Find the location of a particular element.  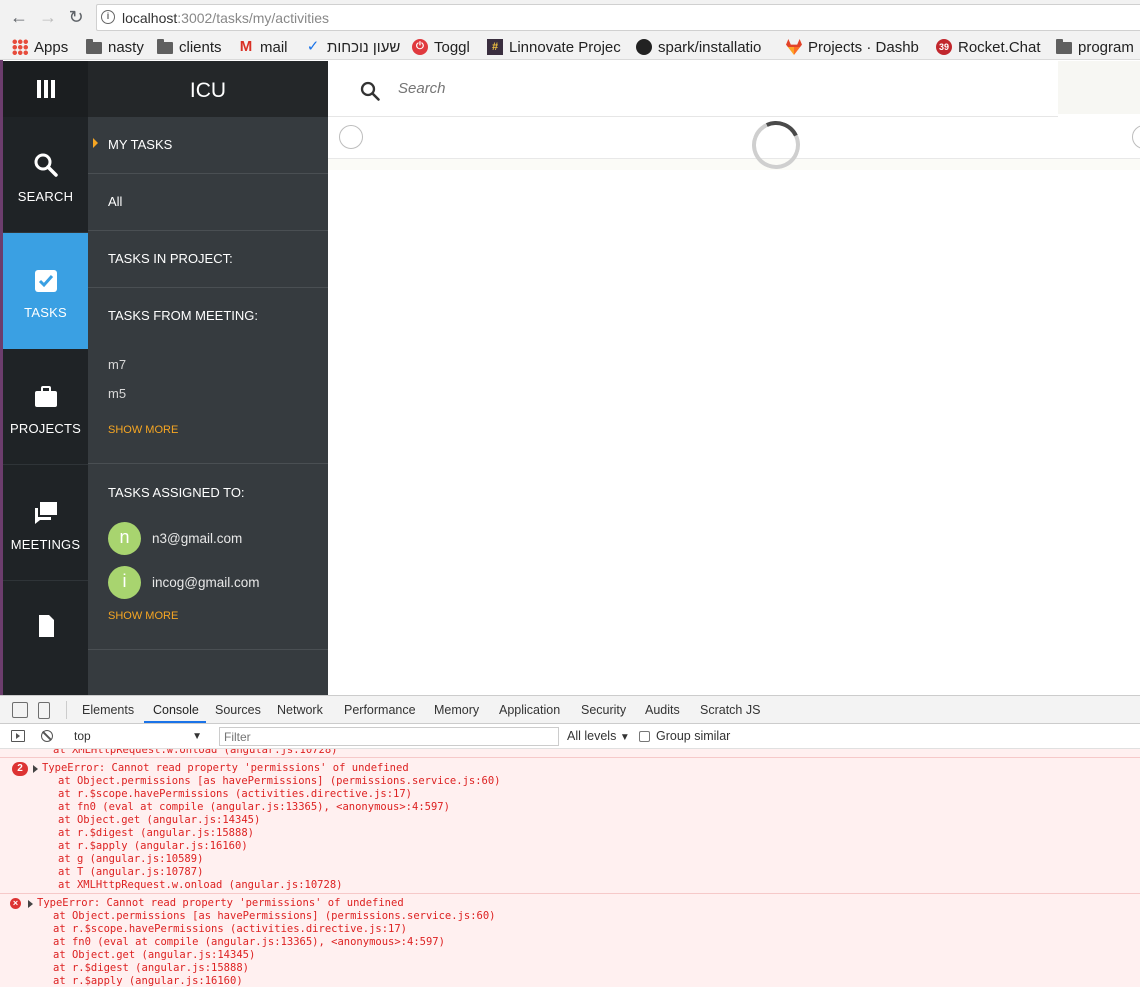

bookmark-gitlab: Projects · Dashb is located at coordinates (854, 47).